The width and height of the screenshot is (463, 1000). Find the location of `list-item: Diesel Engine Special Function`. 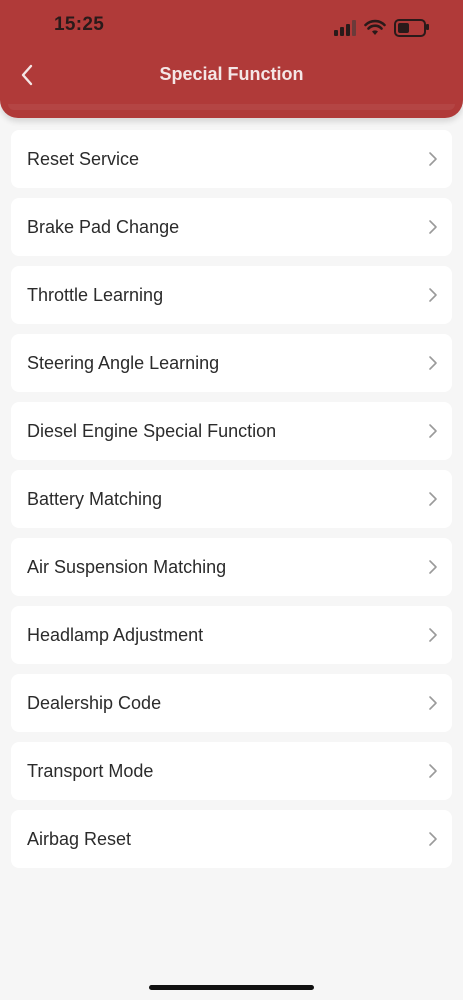

list-item: Diesel Engine Special Function is located at coordinates (231, 431).